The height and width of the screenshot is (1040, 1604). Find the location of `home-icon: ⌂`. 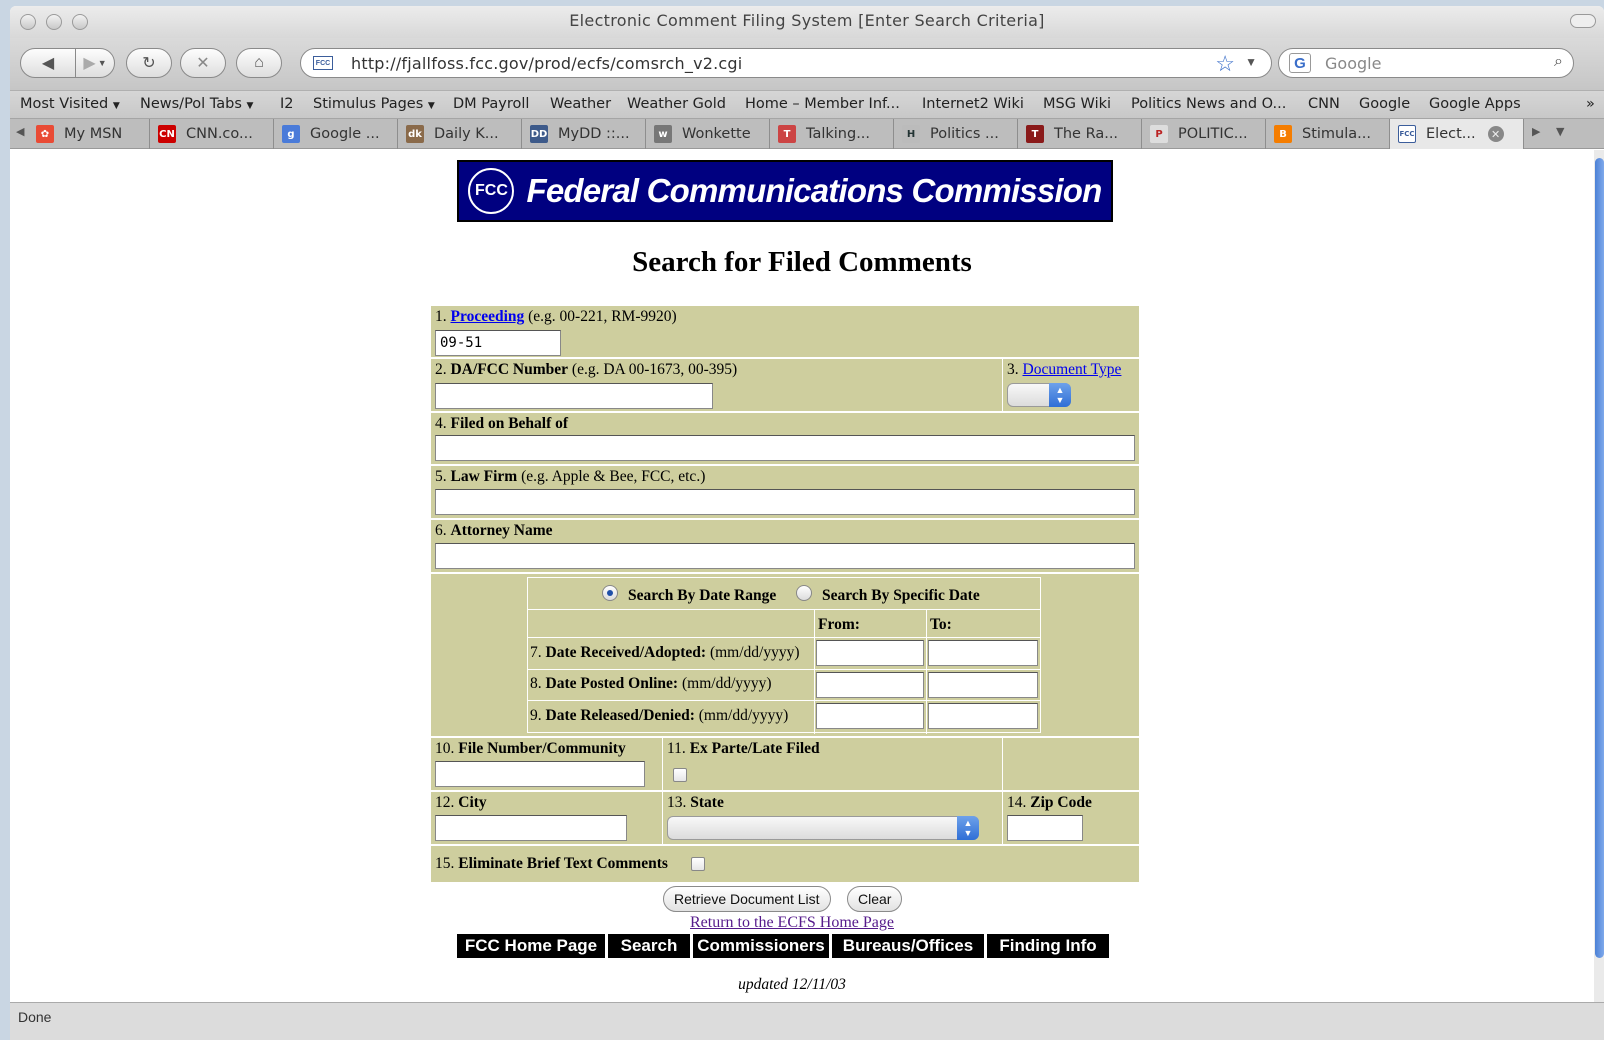

home-icon: ⌂ is located at coordinates (259, 62).